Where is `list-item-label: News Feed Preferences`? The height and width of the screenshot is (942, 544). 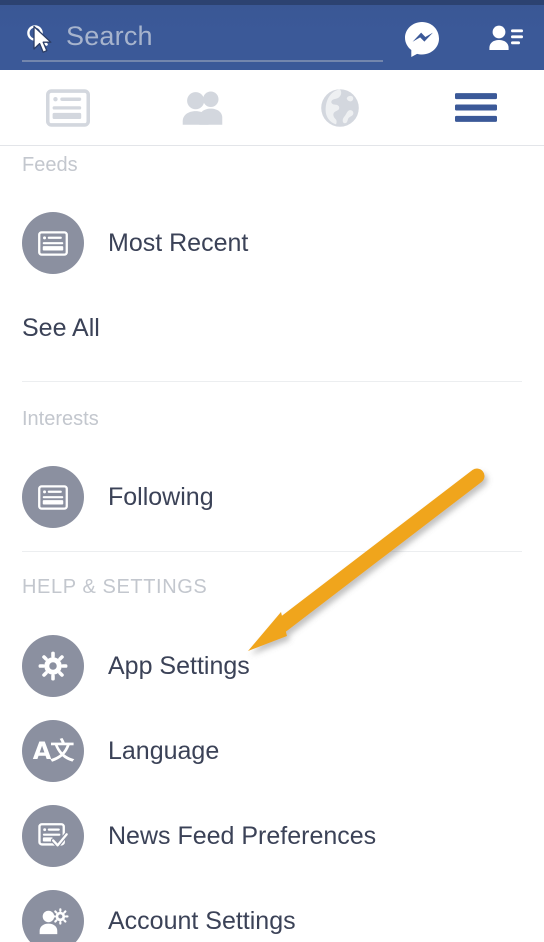 list-item-label: News Feed Preferences is located at coordinates (242, 835).